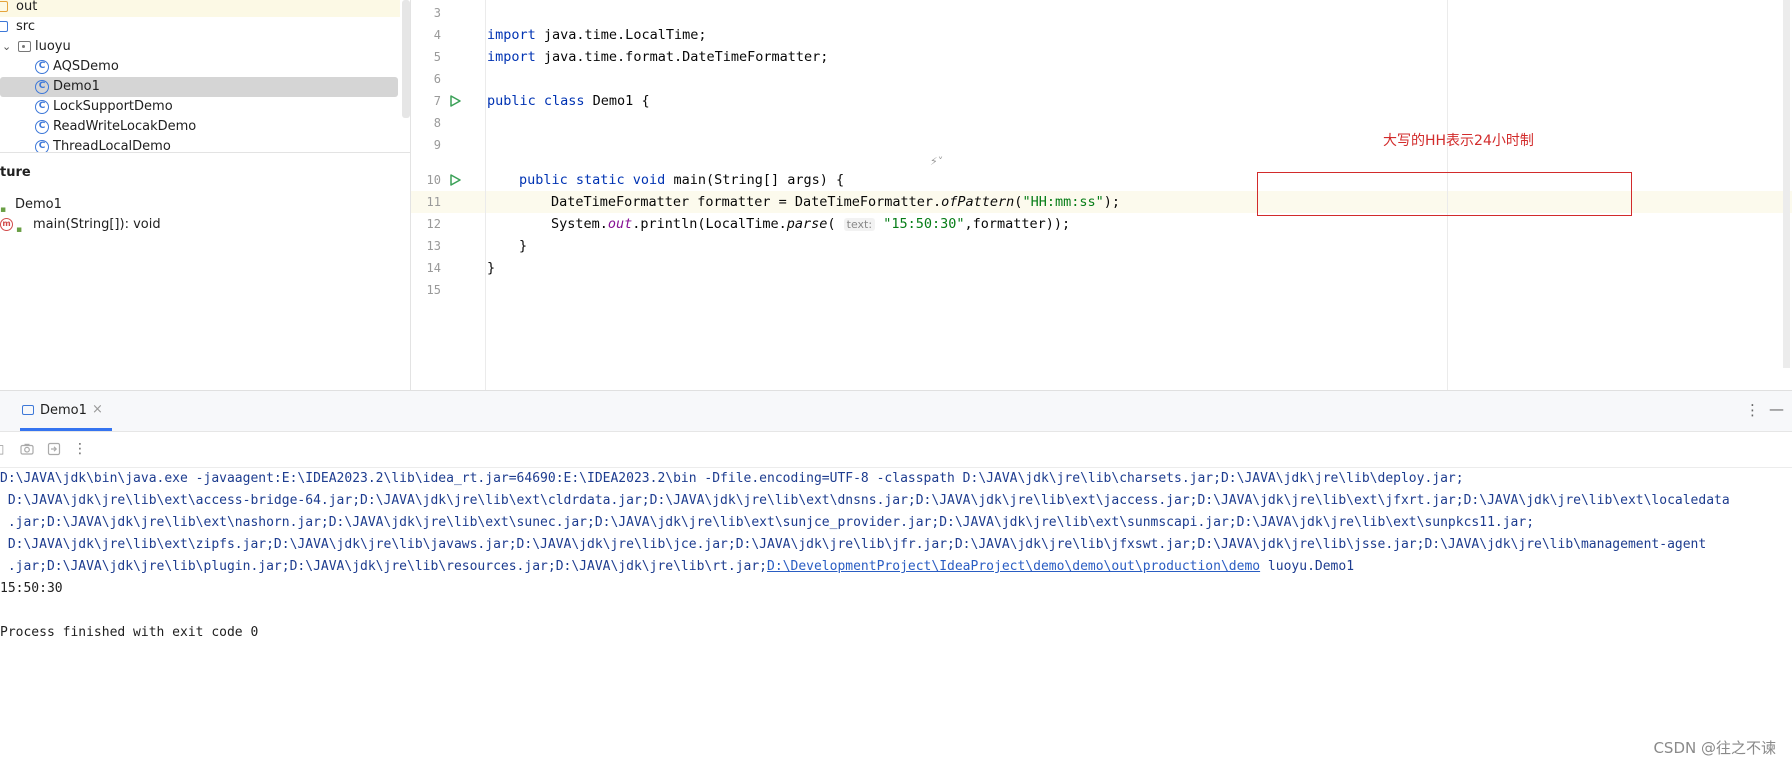 Image resolution: width=1792 pixels, height=762 pixels. Describe the element at coordinates (1444, 194) in the screenshot. I see `annotation-box` at that location.